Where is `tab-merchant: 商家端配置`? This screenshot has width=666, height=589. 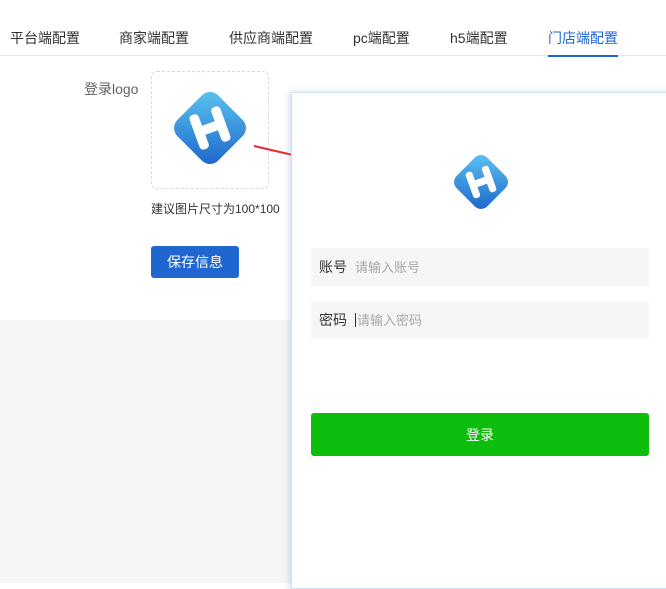
tab-merchant: 商家端配置 is located at coordinates (154, 28).